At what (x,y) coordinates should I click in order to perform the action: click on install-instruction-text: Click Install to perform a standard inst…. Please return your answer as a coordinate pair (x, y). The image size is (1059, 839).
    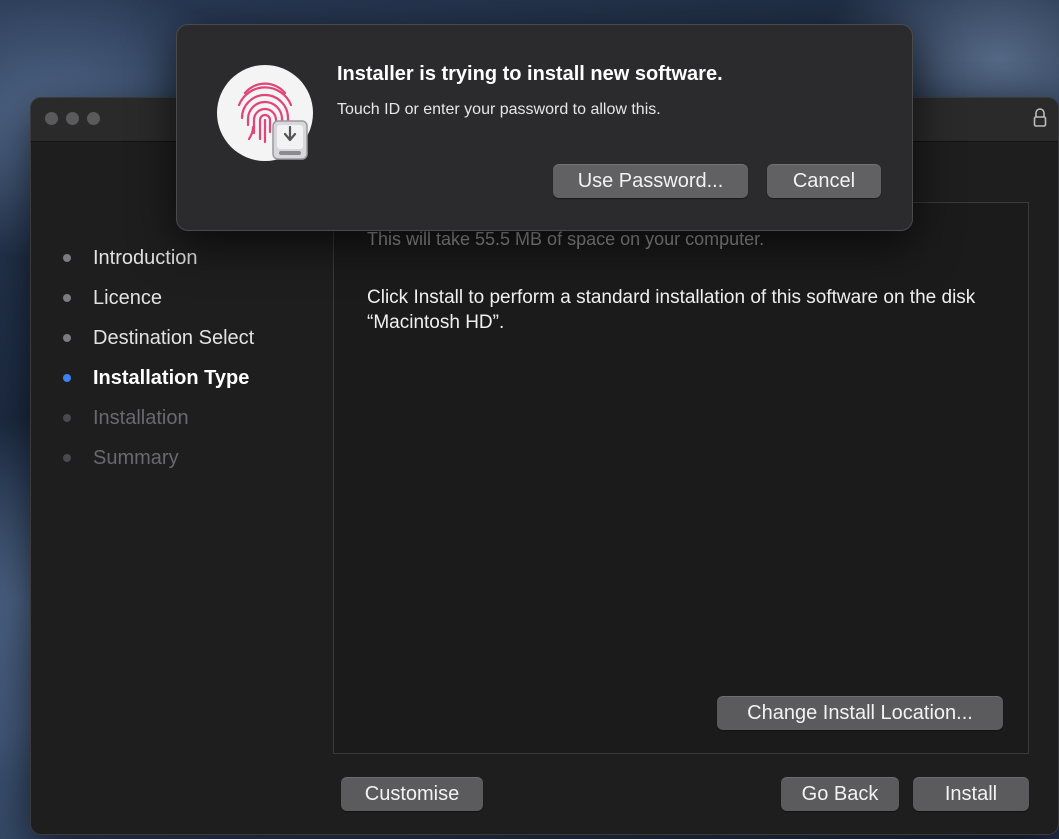
    Looking at the image, I should click on (671, 310).